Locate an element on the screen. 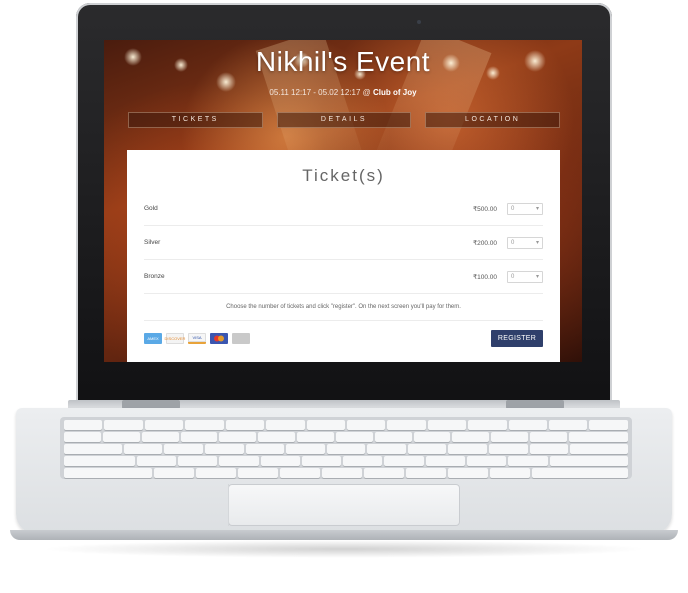 The image size is (688, 593). event-tabs: TICKETS DETAILS LOCATION is located at coordinates (344, 120).